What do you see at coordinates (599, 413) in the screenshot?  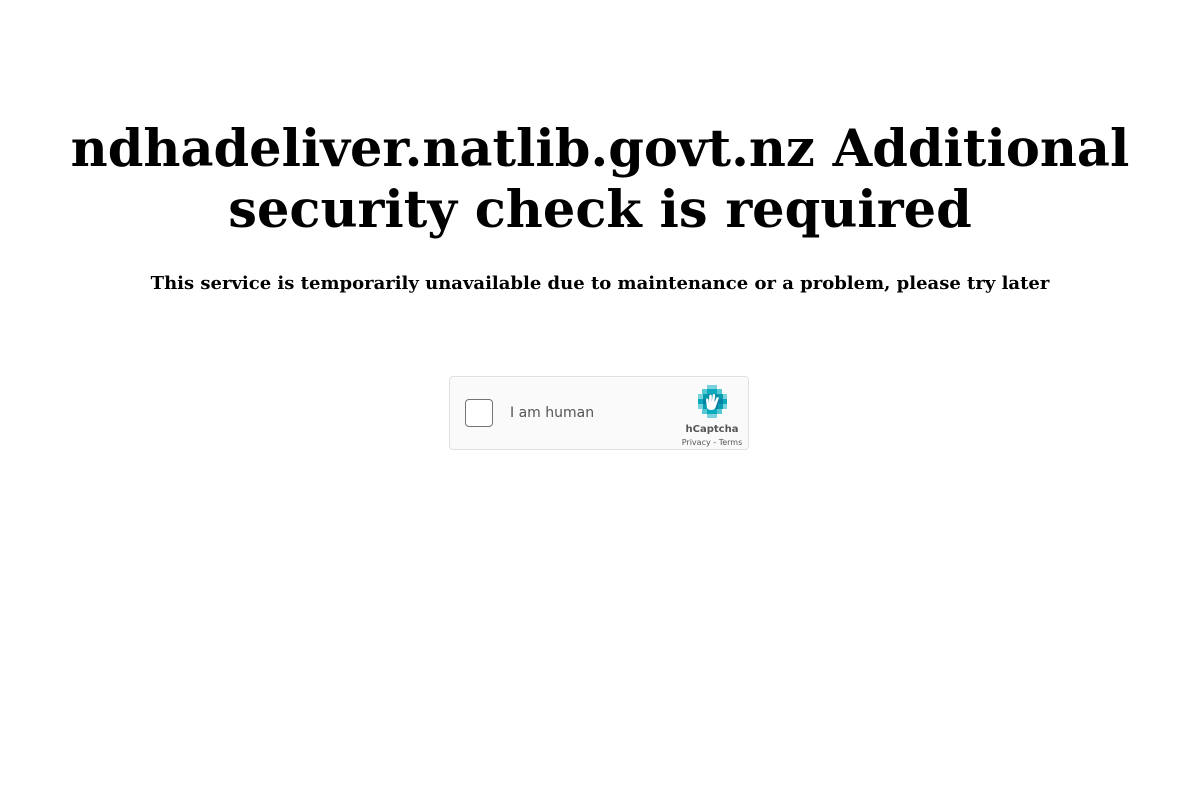 I see `hcaptcha-widget: I am human hCaptcha Privacy - Terms` at bounding box center [599, 413].